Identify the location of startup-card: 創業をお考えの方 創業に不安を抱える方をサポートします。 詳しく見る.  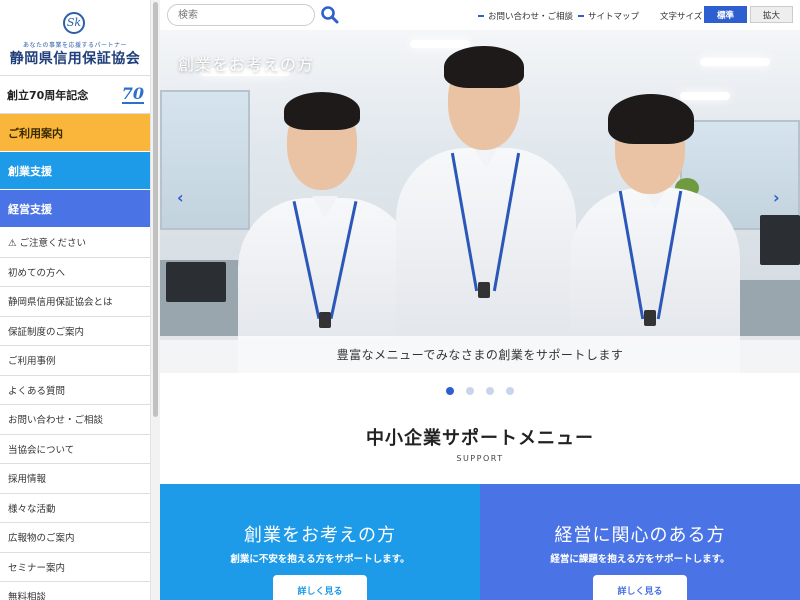
(320, 542).